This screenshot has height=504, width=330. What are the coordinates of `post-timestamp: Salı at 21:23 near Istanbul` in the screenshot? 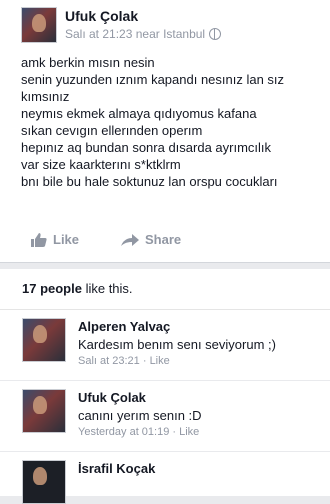 It's located at (135, 34).